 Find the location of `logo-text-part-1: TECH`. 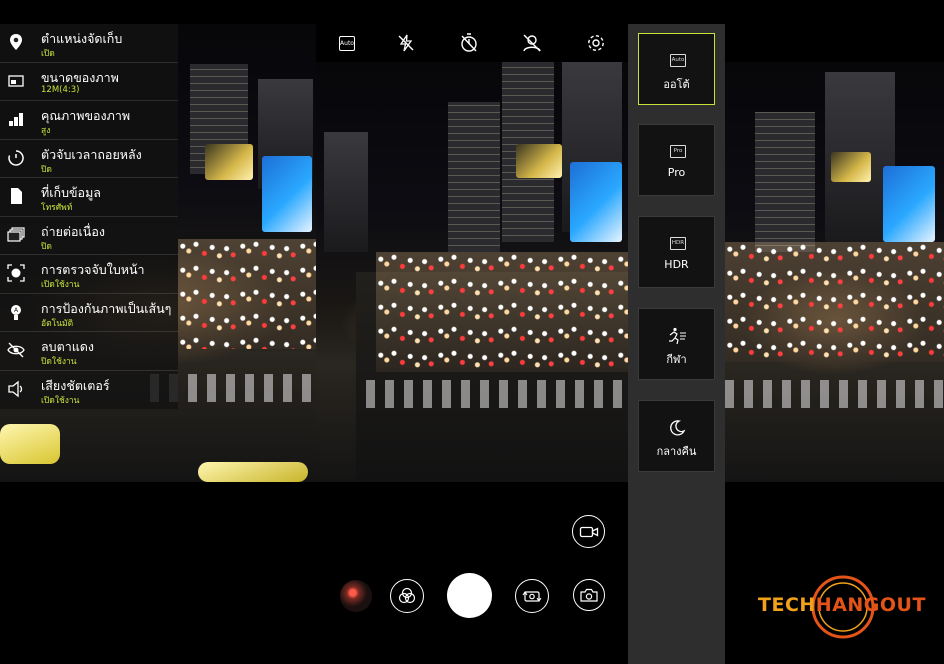

logo-text-part-1: TECH is located at coordinates (787, 605).